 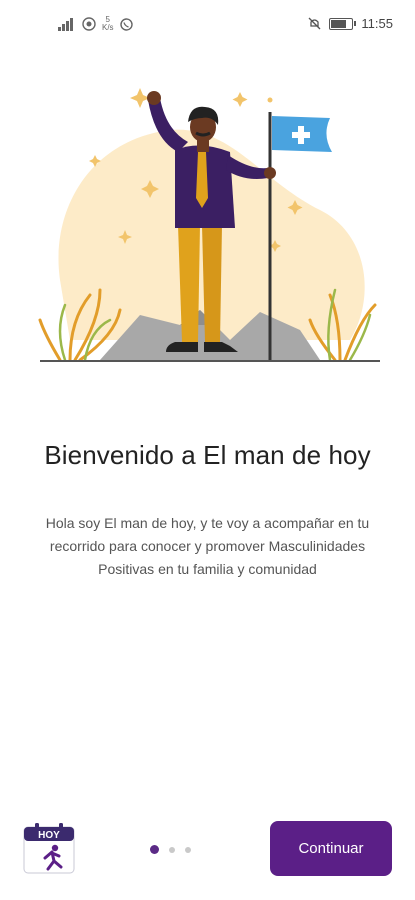 What do you see at coordinates (108, 23) in the screenshot?
I see `network-speed: 5 K/s` at bounding box center [108, 23].